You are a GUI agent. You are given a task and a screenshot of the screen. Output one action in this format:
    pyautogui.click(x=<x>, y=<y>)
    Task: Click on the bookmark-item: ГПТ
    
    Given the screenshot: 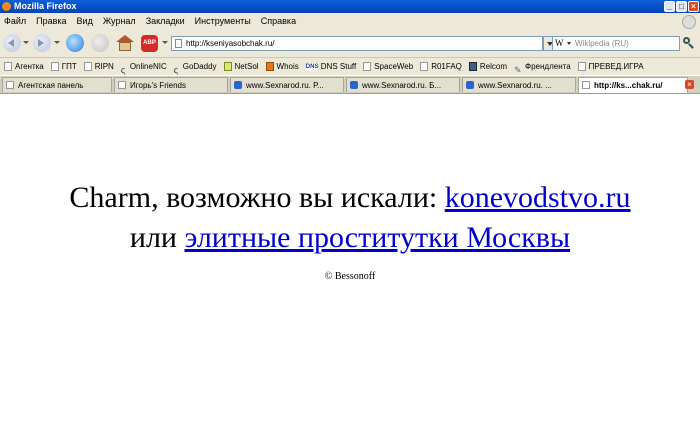 What is the action you would take?
    pyautogui.click(x=63, y=66)
    